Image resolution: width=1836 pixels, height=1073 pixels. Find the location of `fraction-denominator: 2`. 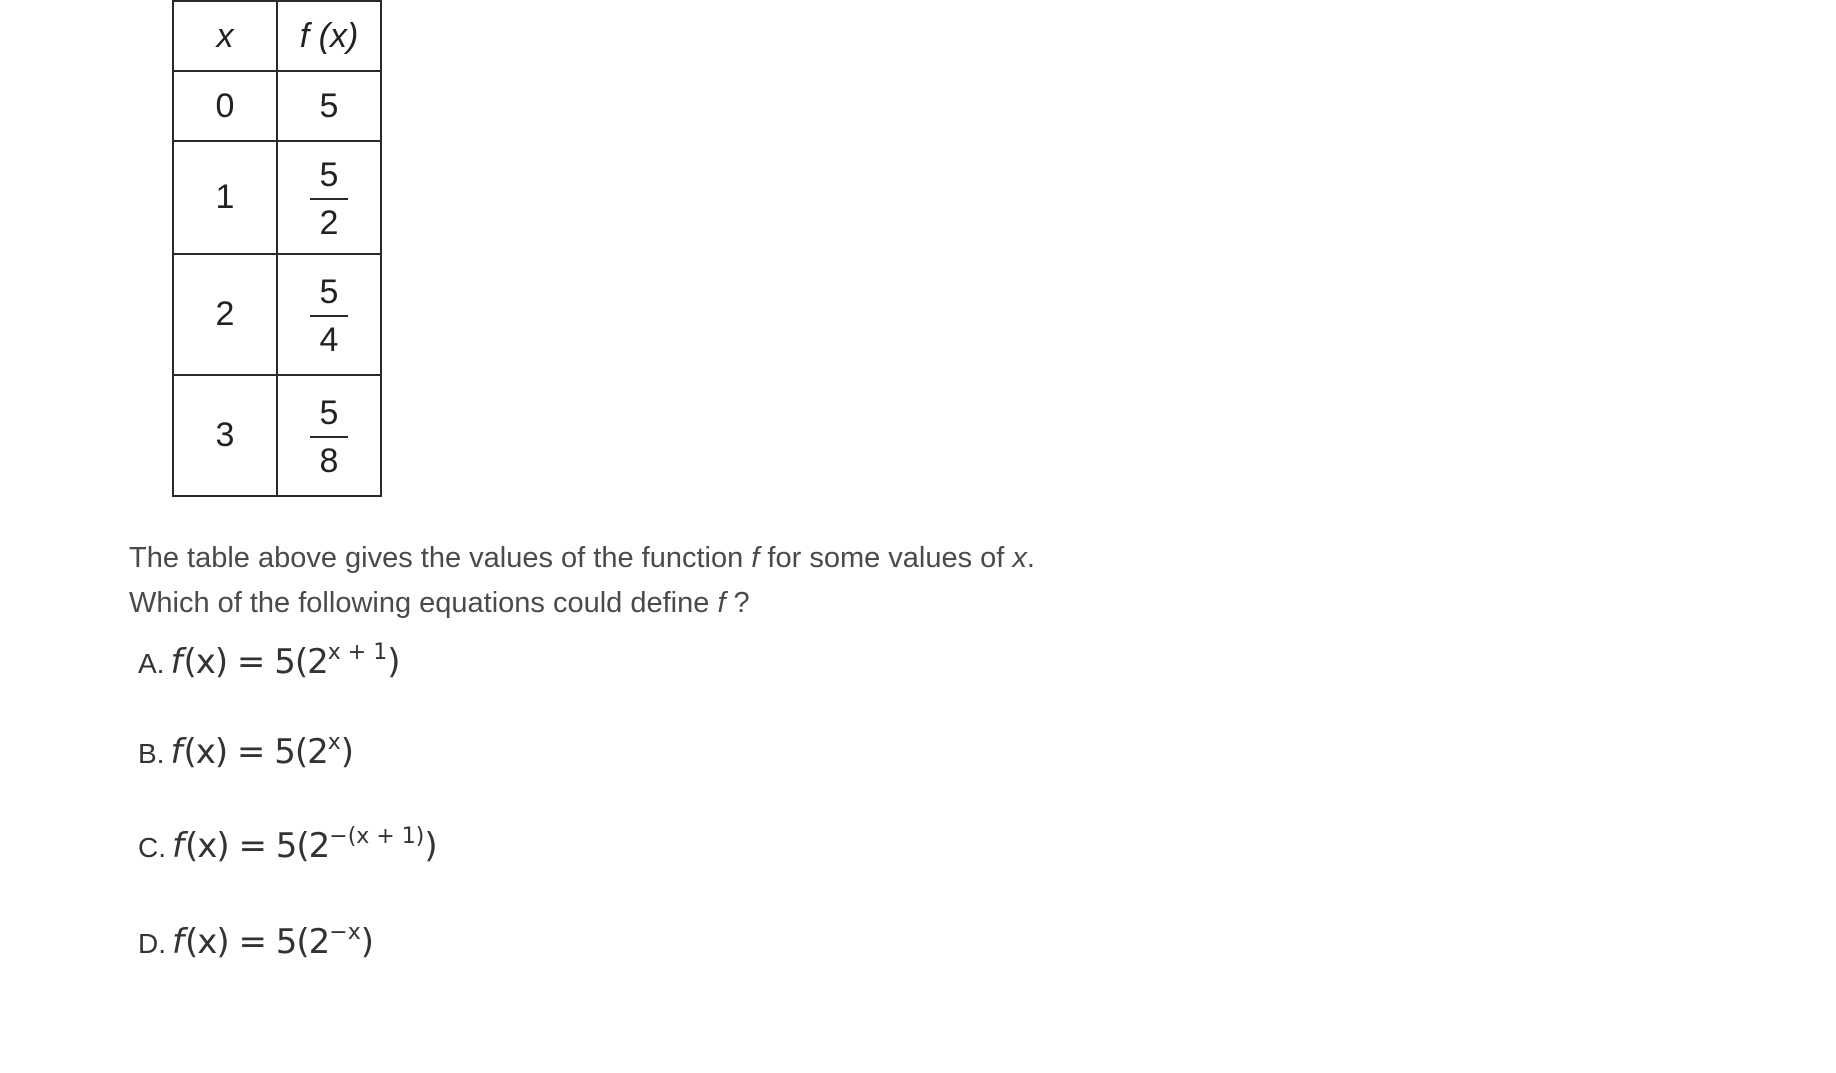

fraction-denominator: 2 is located at coordinates (329, 222).